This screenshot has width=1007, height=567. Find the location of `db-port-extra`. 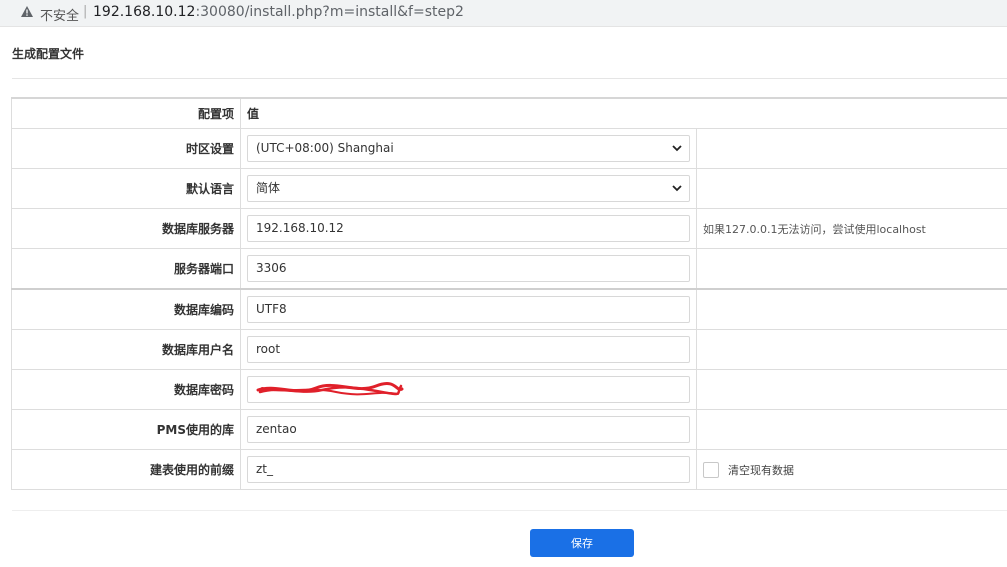

db-port-extra is located at coordinates (851, 269).